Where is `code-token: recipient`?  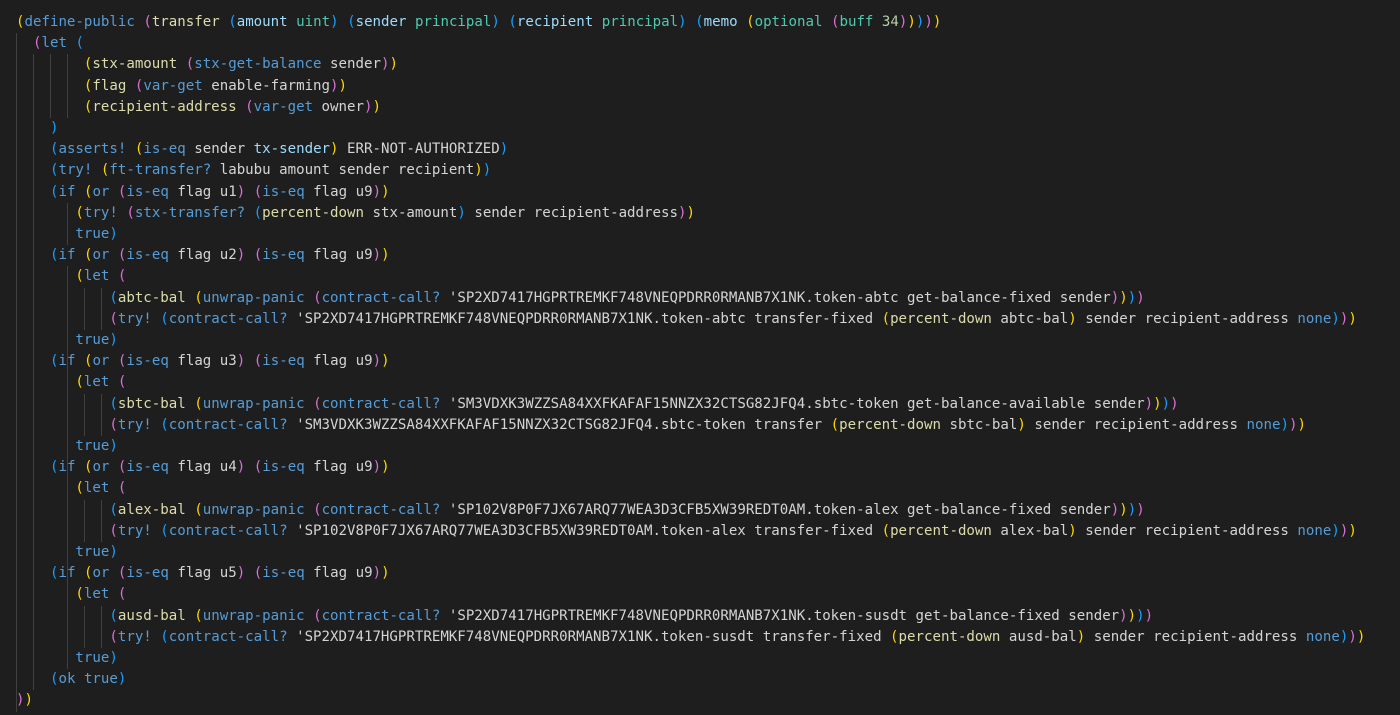 code-token: recipient is located at coordinates (555, 22).